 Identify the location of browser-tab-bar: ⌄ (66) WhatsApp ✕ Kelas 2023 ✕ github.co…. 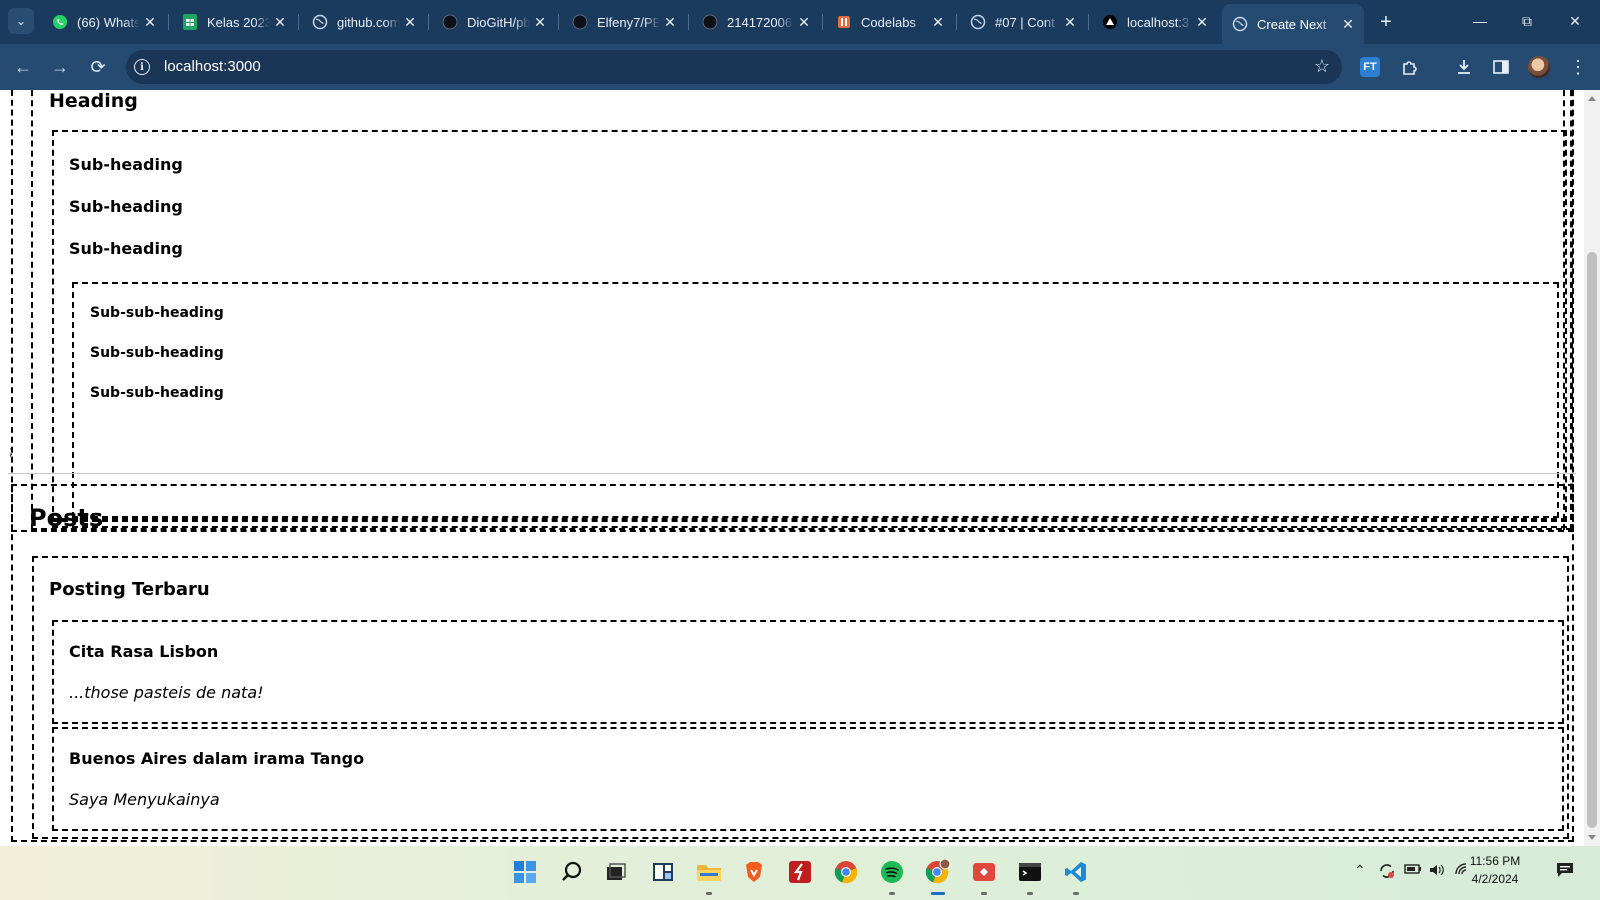
(800, 22).